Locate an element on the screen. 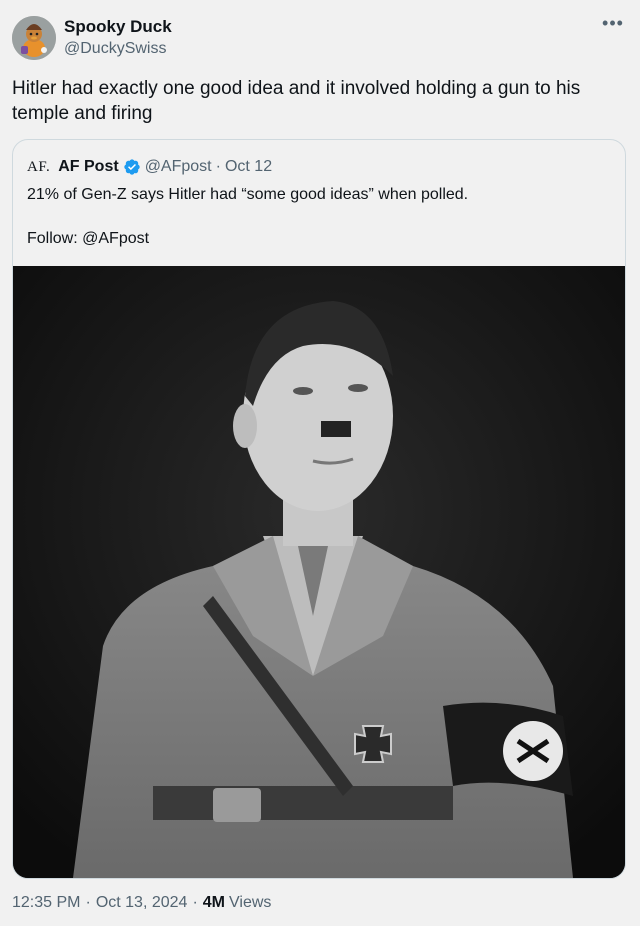  tweet-footer: 12:35 PM · Oct 13, 2024 · 4M Views is located at coordinates (141, 903).